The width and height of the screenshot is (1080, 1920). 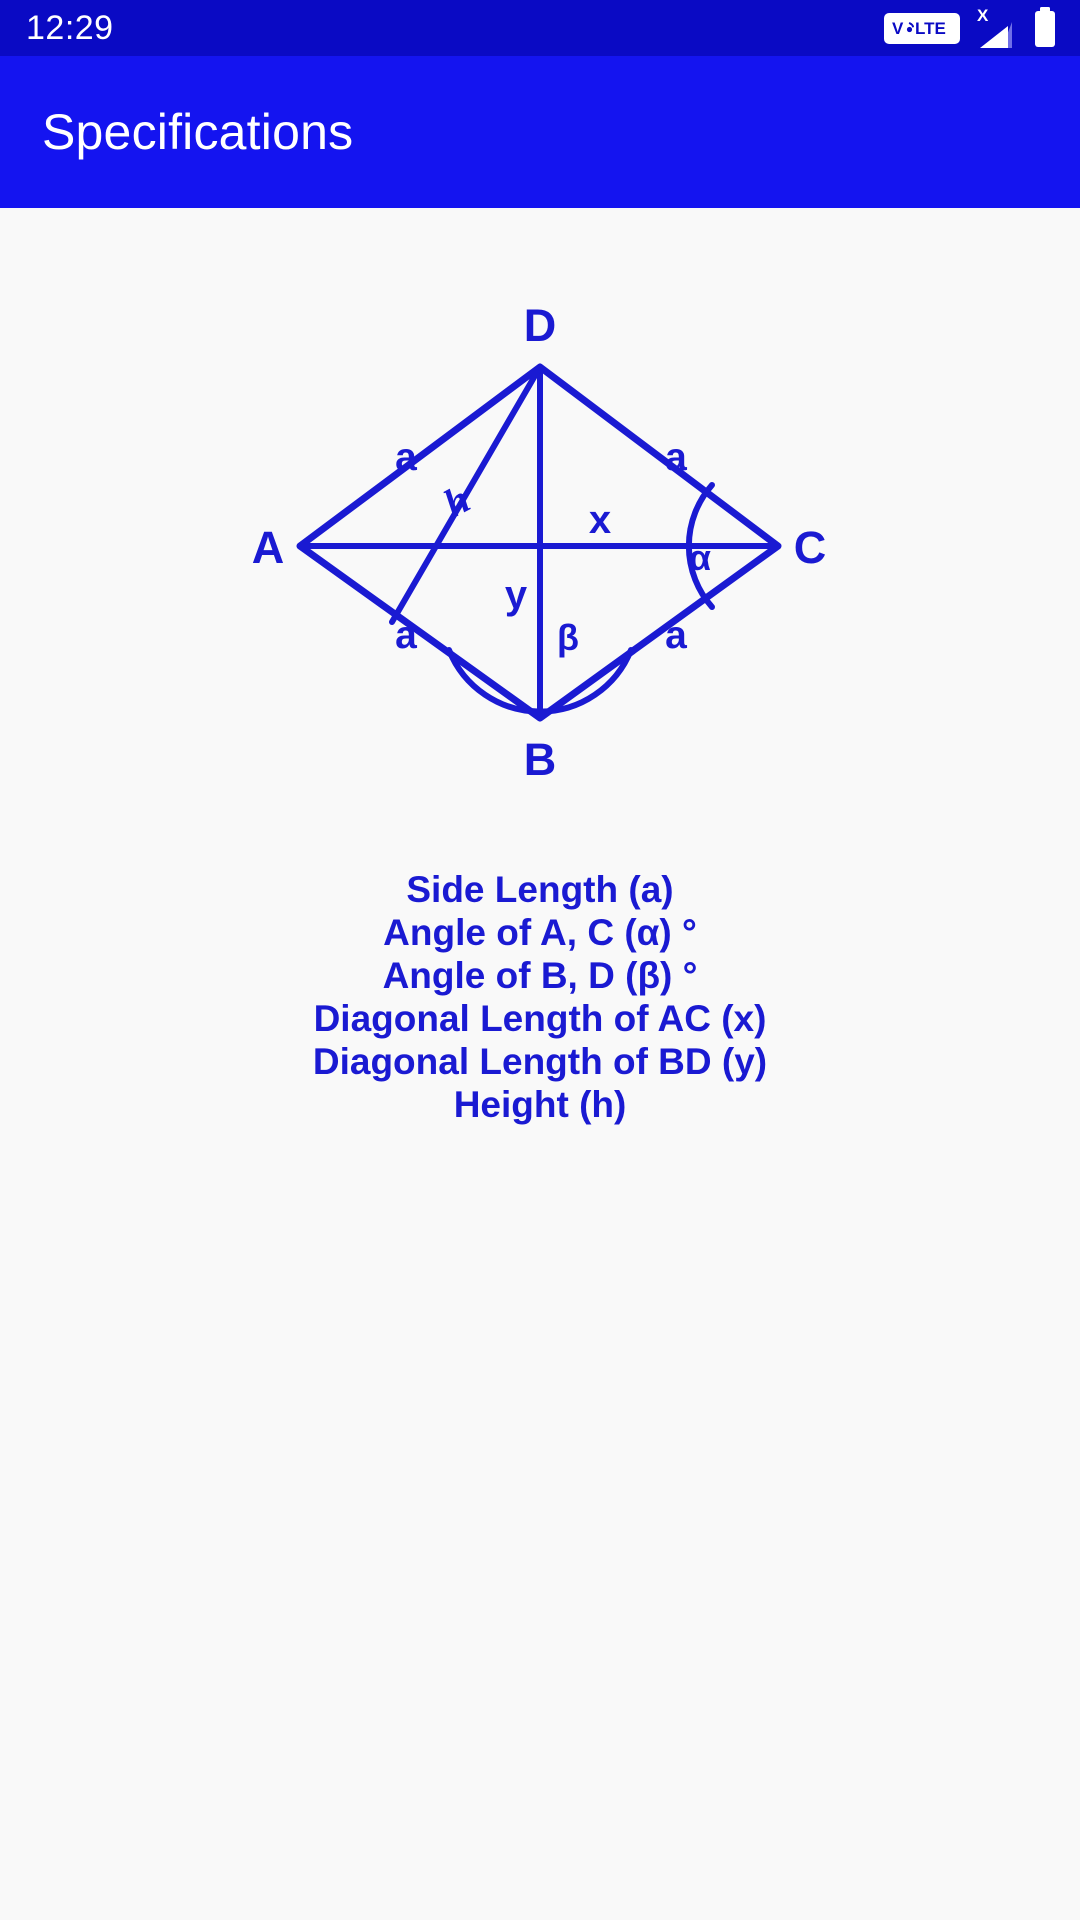 I want to click on status-bar-clock: 12:29, so click(x=70, y=28).